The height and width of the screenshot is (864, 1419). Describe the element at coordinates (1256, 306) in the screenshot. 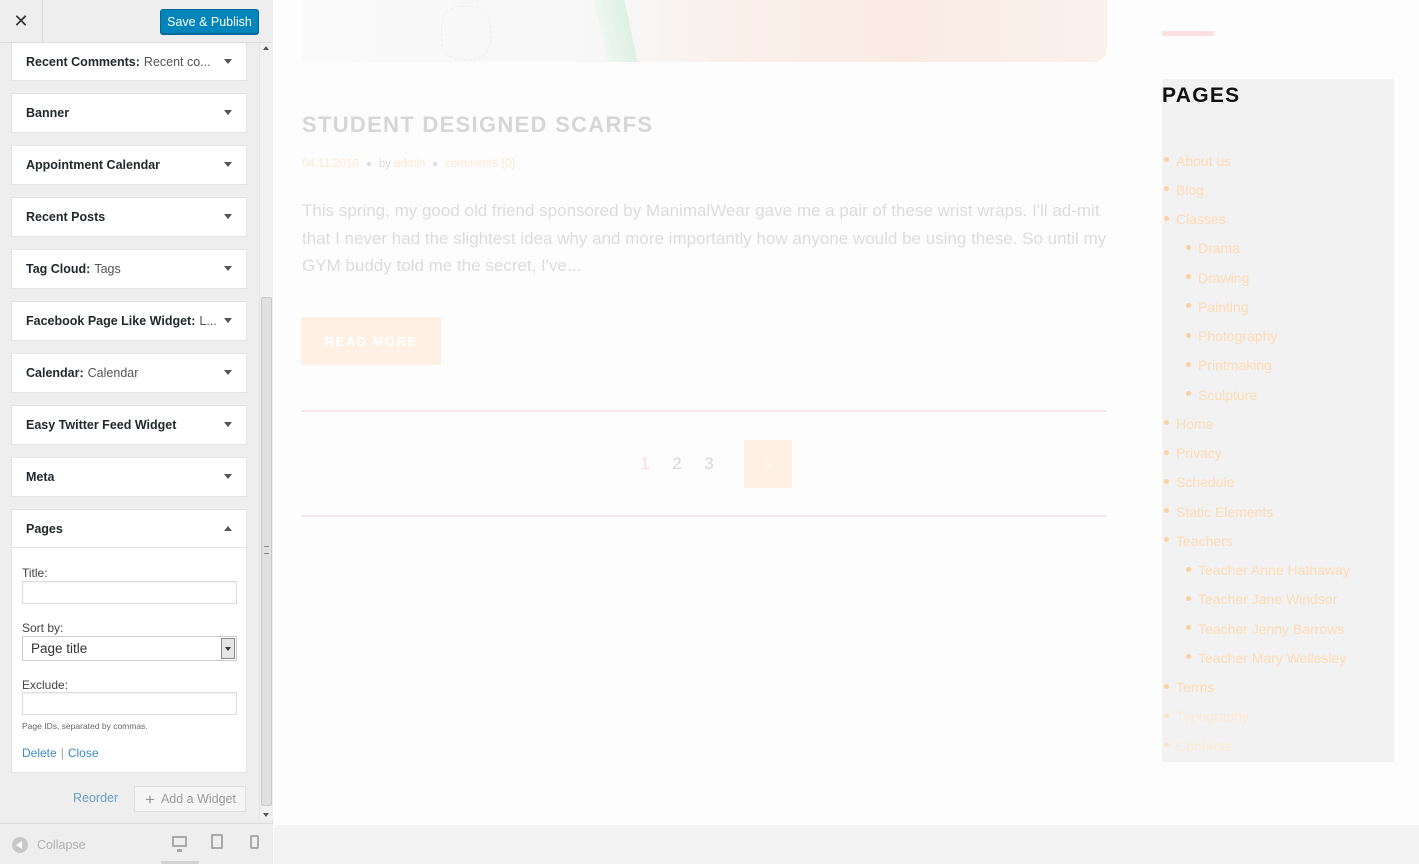

I see `page-list-subitem: Painting` at that location.